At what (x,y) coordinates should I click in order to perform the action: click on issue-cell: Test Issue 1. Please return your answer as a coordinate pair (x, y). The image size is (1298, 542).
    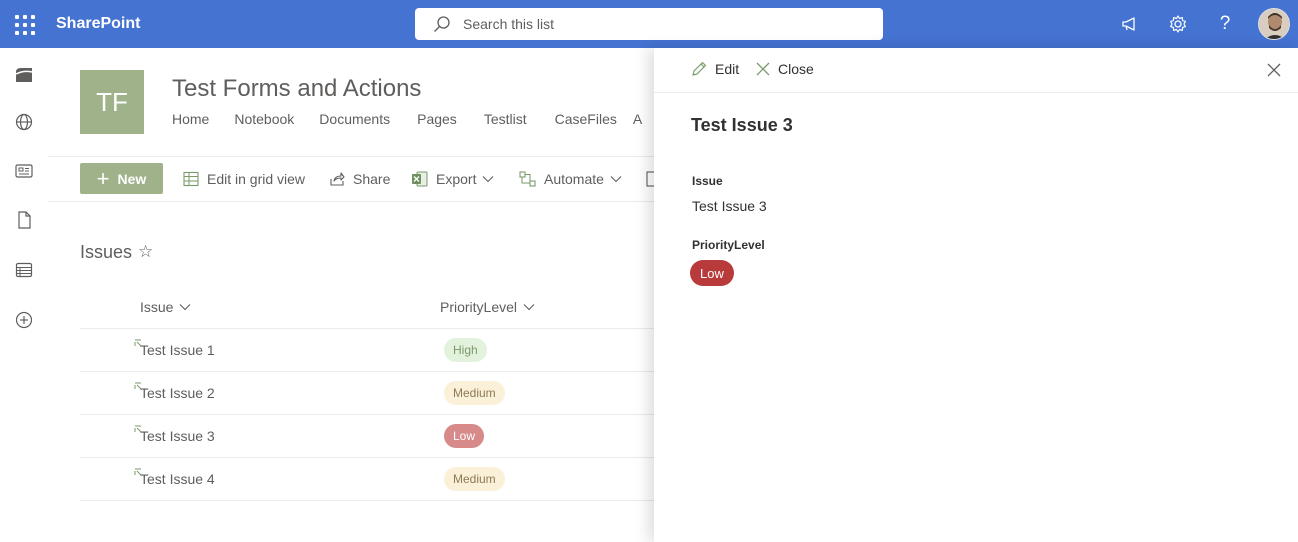
    Looking at the image, I should click on (177, 350).